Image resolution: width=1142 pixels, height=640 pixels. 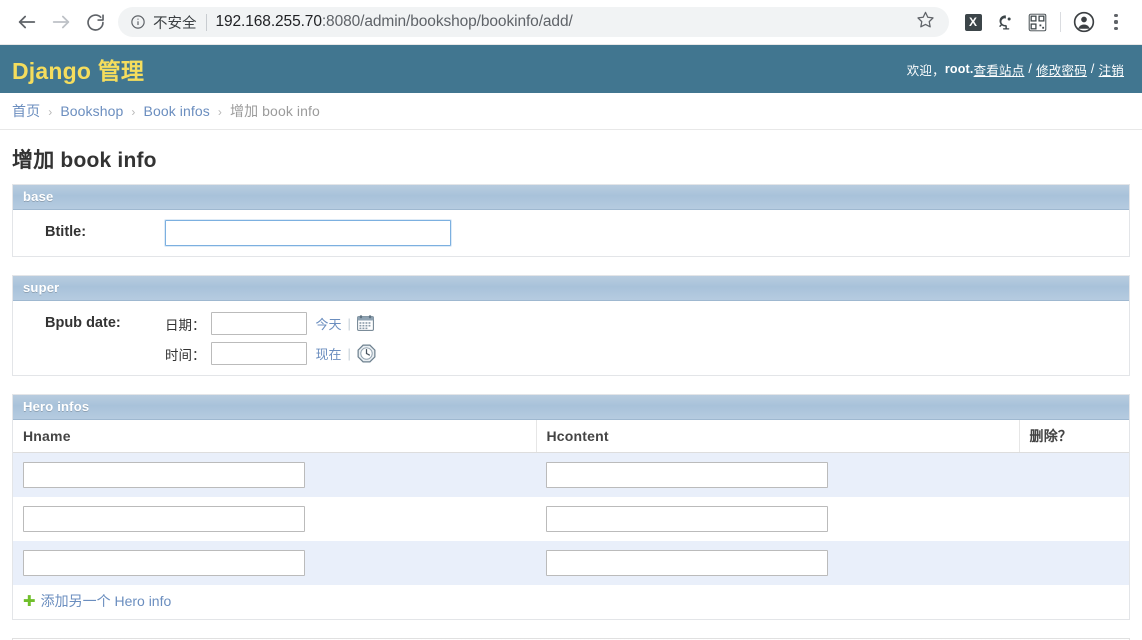 I want to click on breadcrumb-home: 首页, so click(x=26, y=111).